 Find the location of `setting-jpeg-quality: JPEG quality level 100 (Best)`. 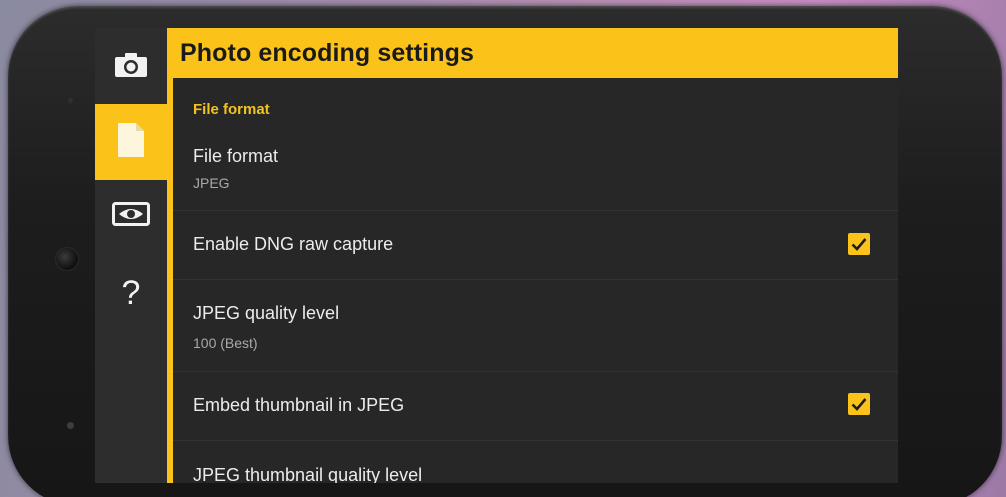

setting-jpeg-quality: JPEG quality level 100 (Best) is located at coordinates (535, 326).